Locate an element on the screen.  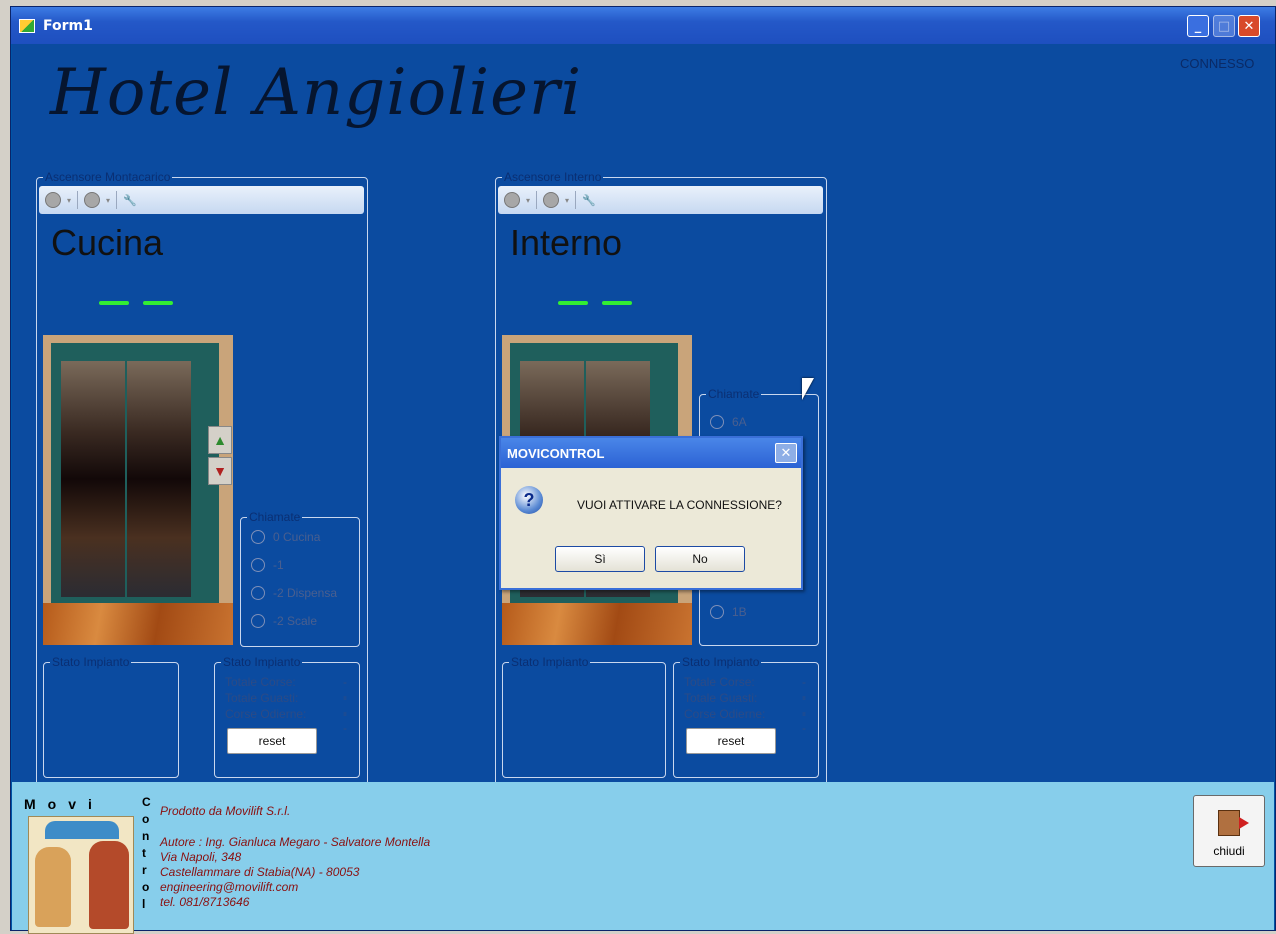
question-icon: ? is located at coordinates (529, 500).